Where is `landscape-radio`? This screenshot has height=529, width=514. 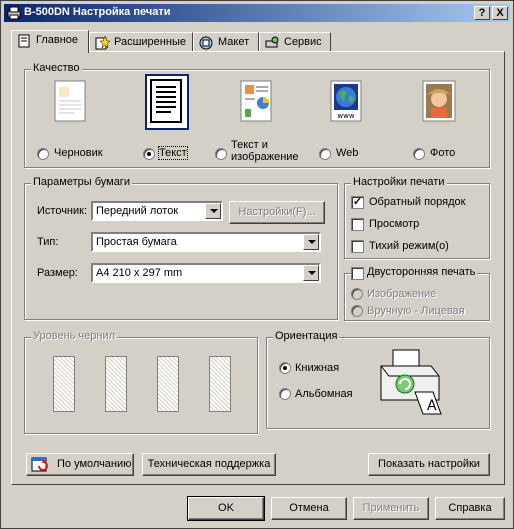 landscape-radio is located at coordinates (285, 394).